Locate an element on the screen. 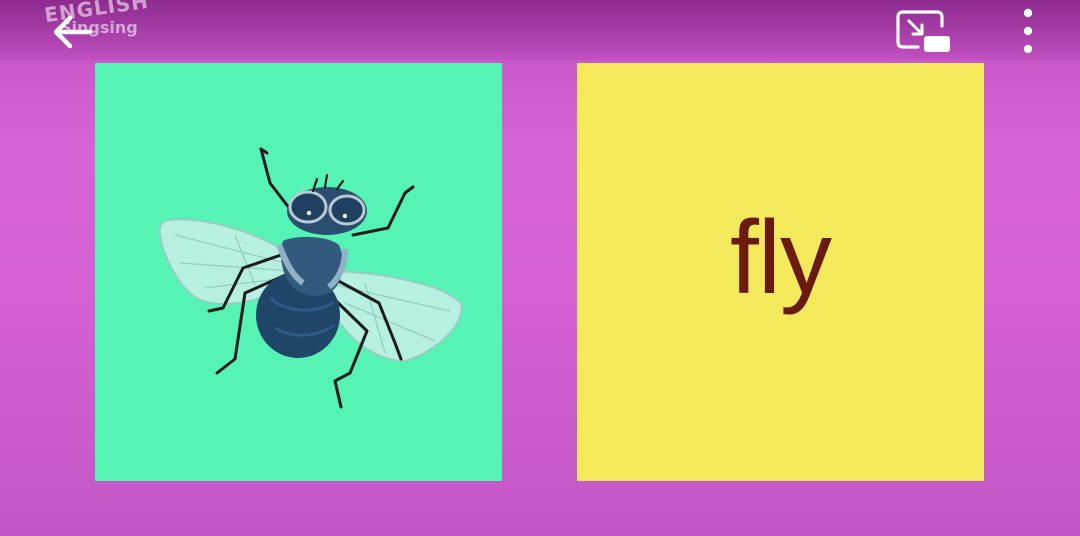 The height and width of the screenshot is (536, 1080). fly-illustration is located at coordinates (310, 278).